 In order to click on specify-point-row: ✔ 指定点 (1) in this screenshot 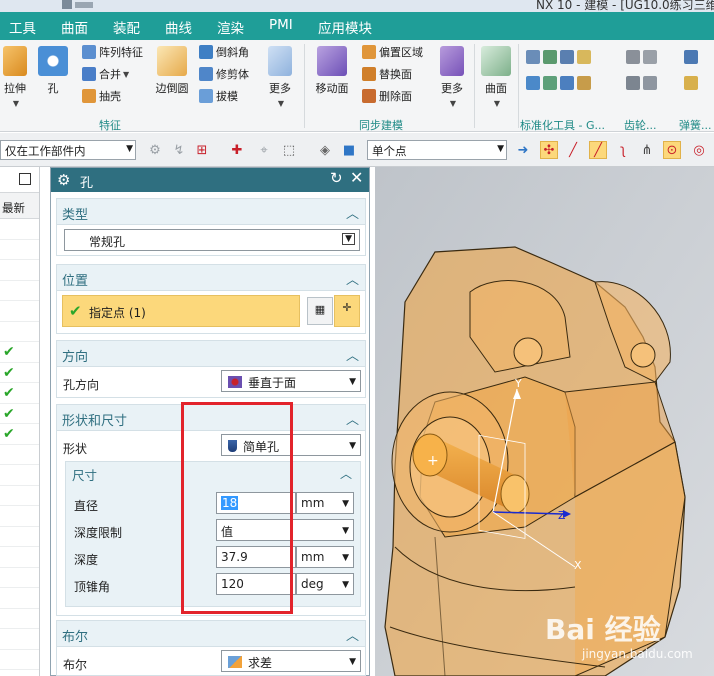, I will do `click(181, 311)`.